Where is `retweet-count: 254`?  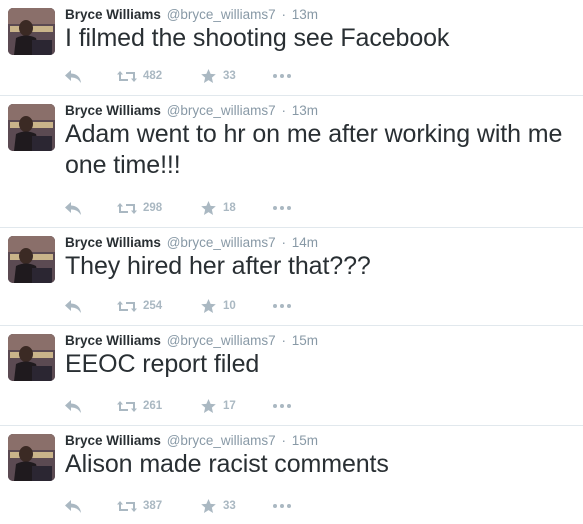
retweet-count: 254 is located at coordinates (153, 306).